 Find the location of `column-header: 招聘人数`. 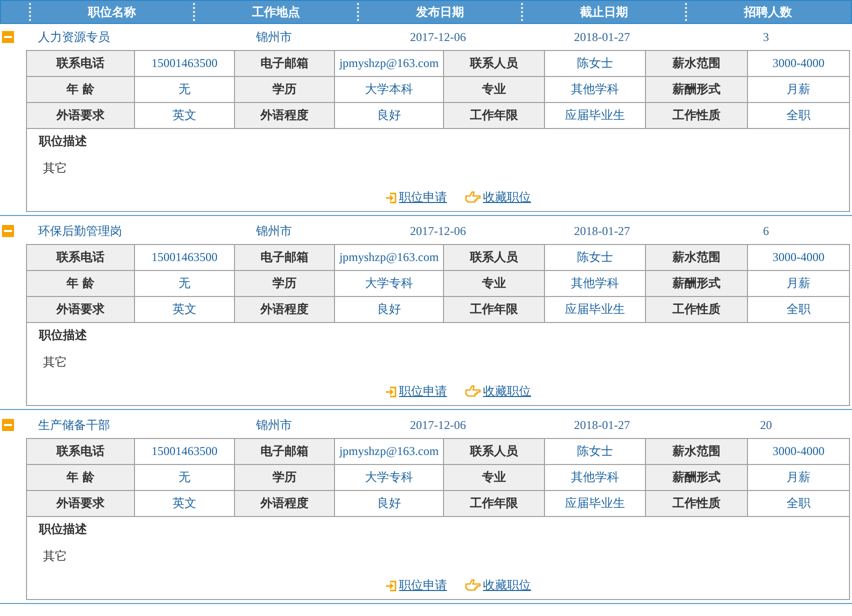

column-header: 招聘人数 is located at coordinates (767, 12).